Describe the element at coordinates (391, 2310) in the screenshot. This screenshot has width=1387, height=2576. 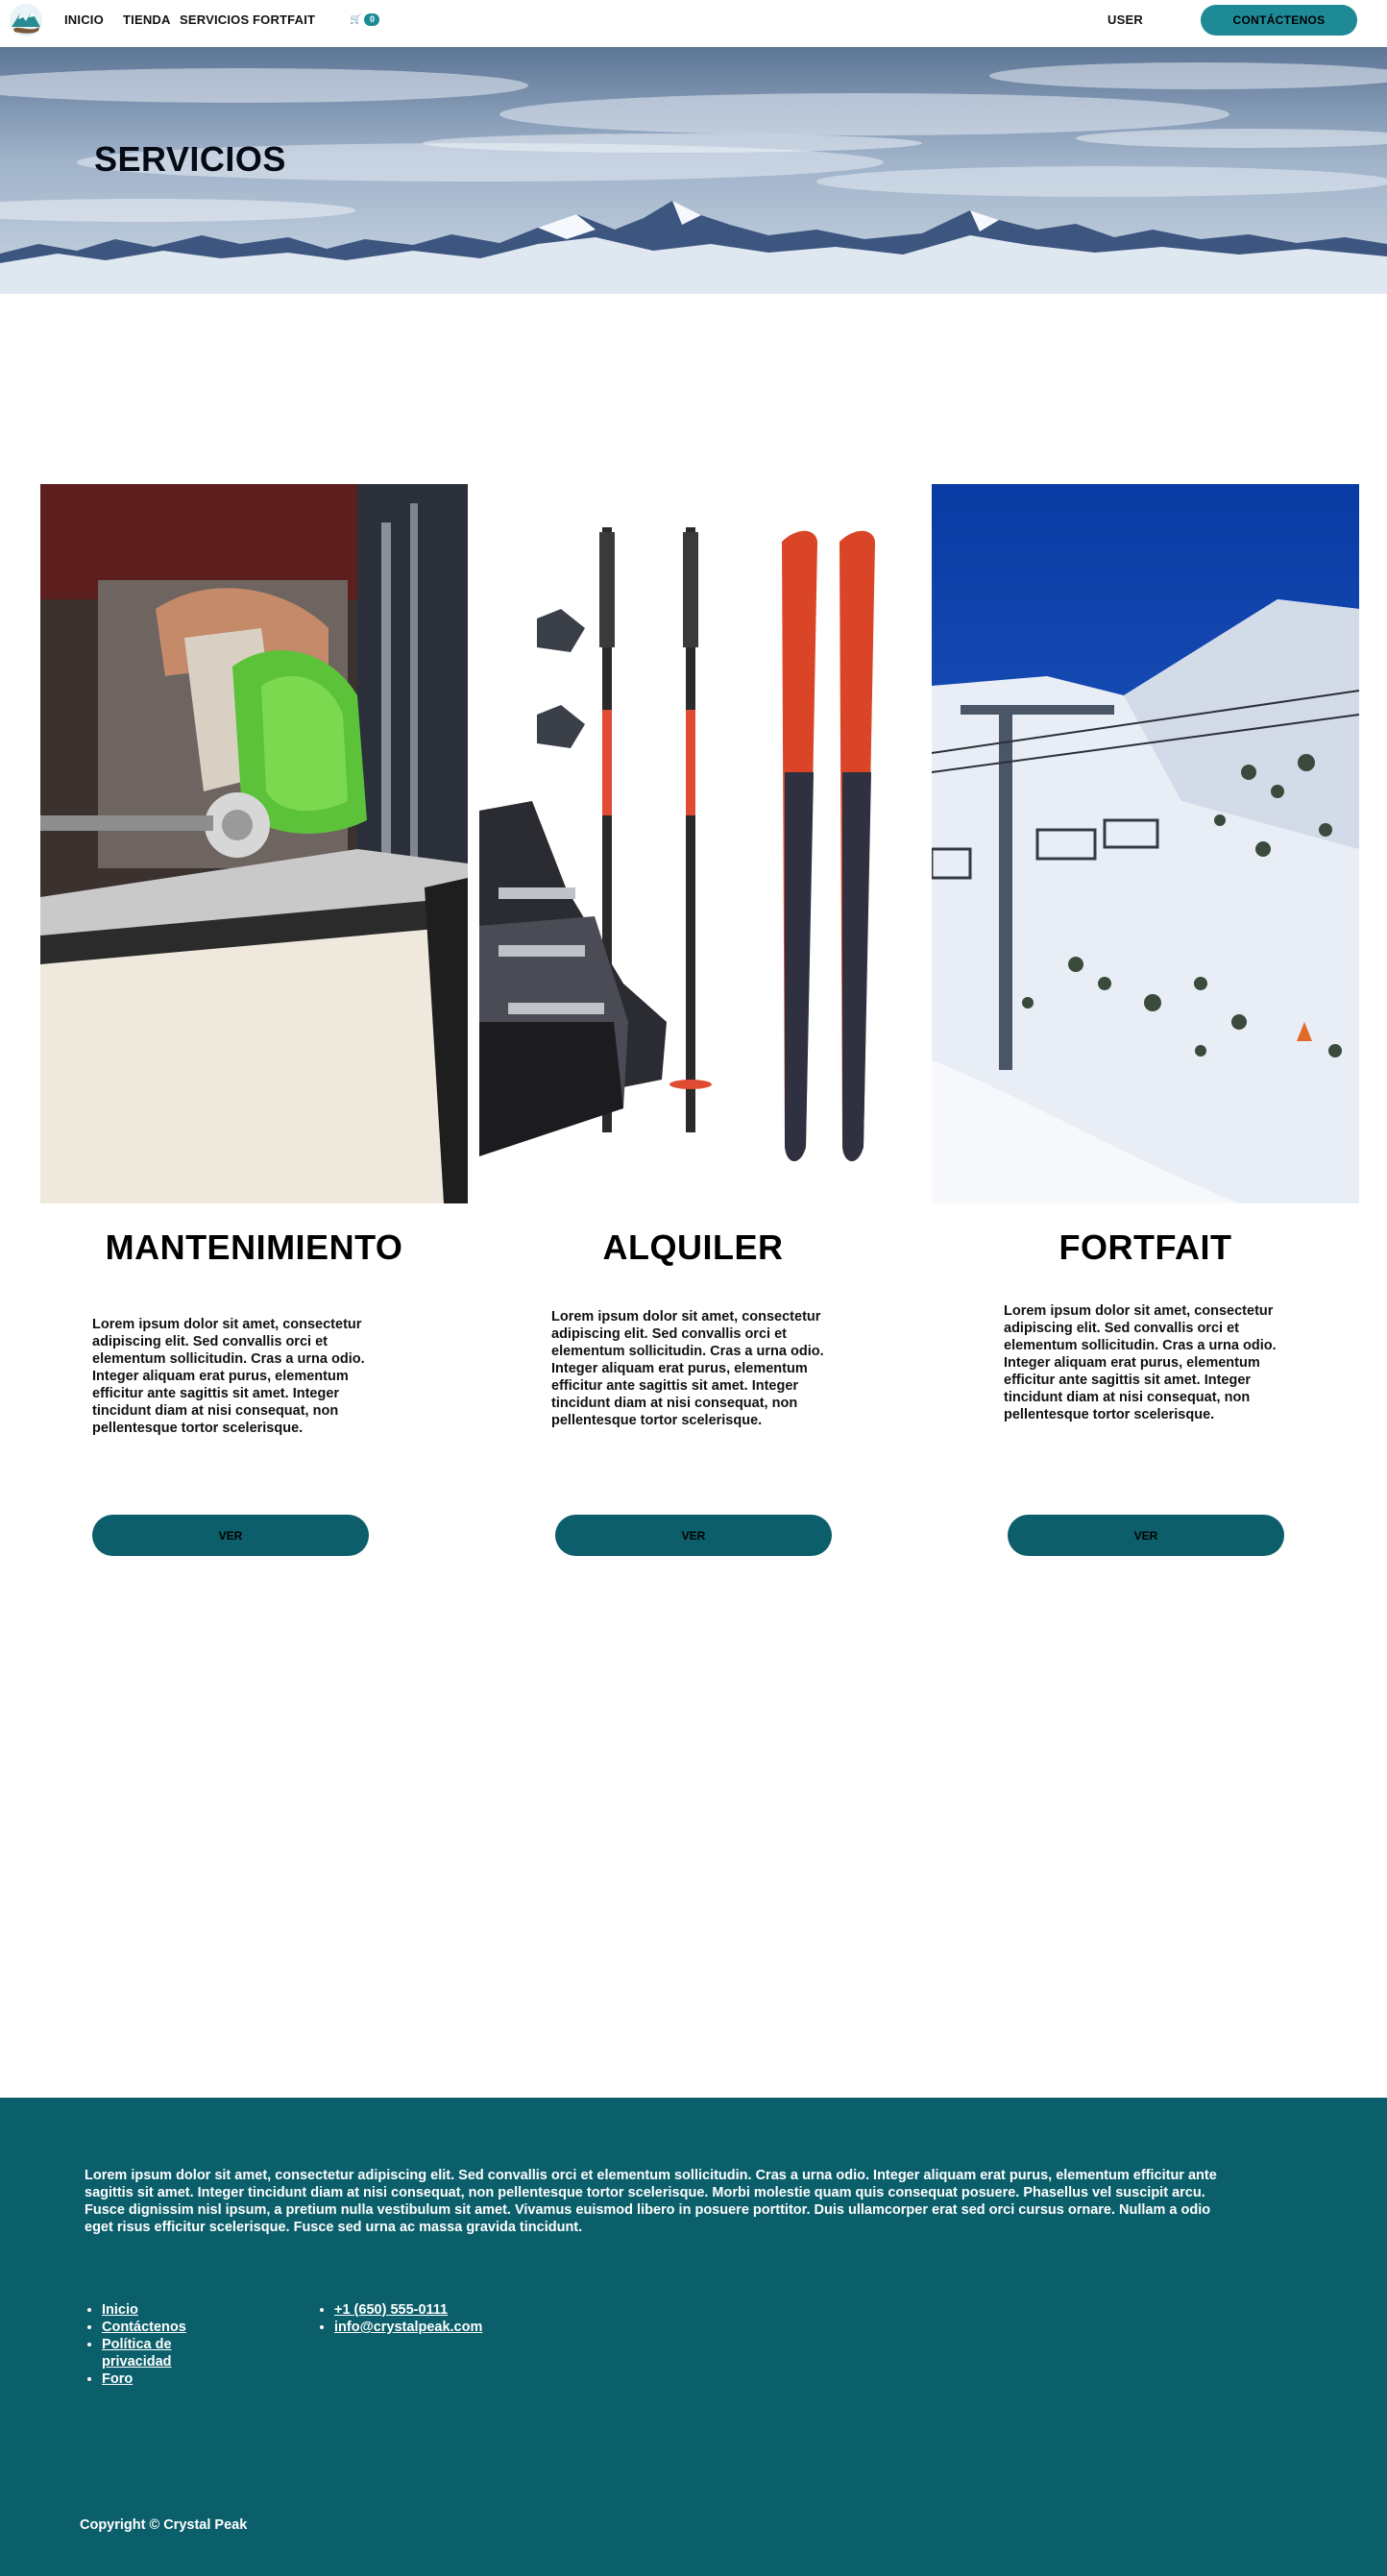
I see `footer-phone-link: +1 (650) 555-0111` at that location.